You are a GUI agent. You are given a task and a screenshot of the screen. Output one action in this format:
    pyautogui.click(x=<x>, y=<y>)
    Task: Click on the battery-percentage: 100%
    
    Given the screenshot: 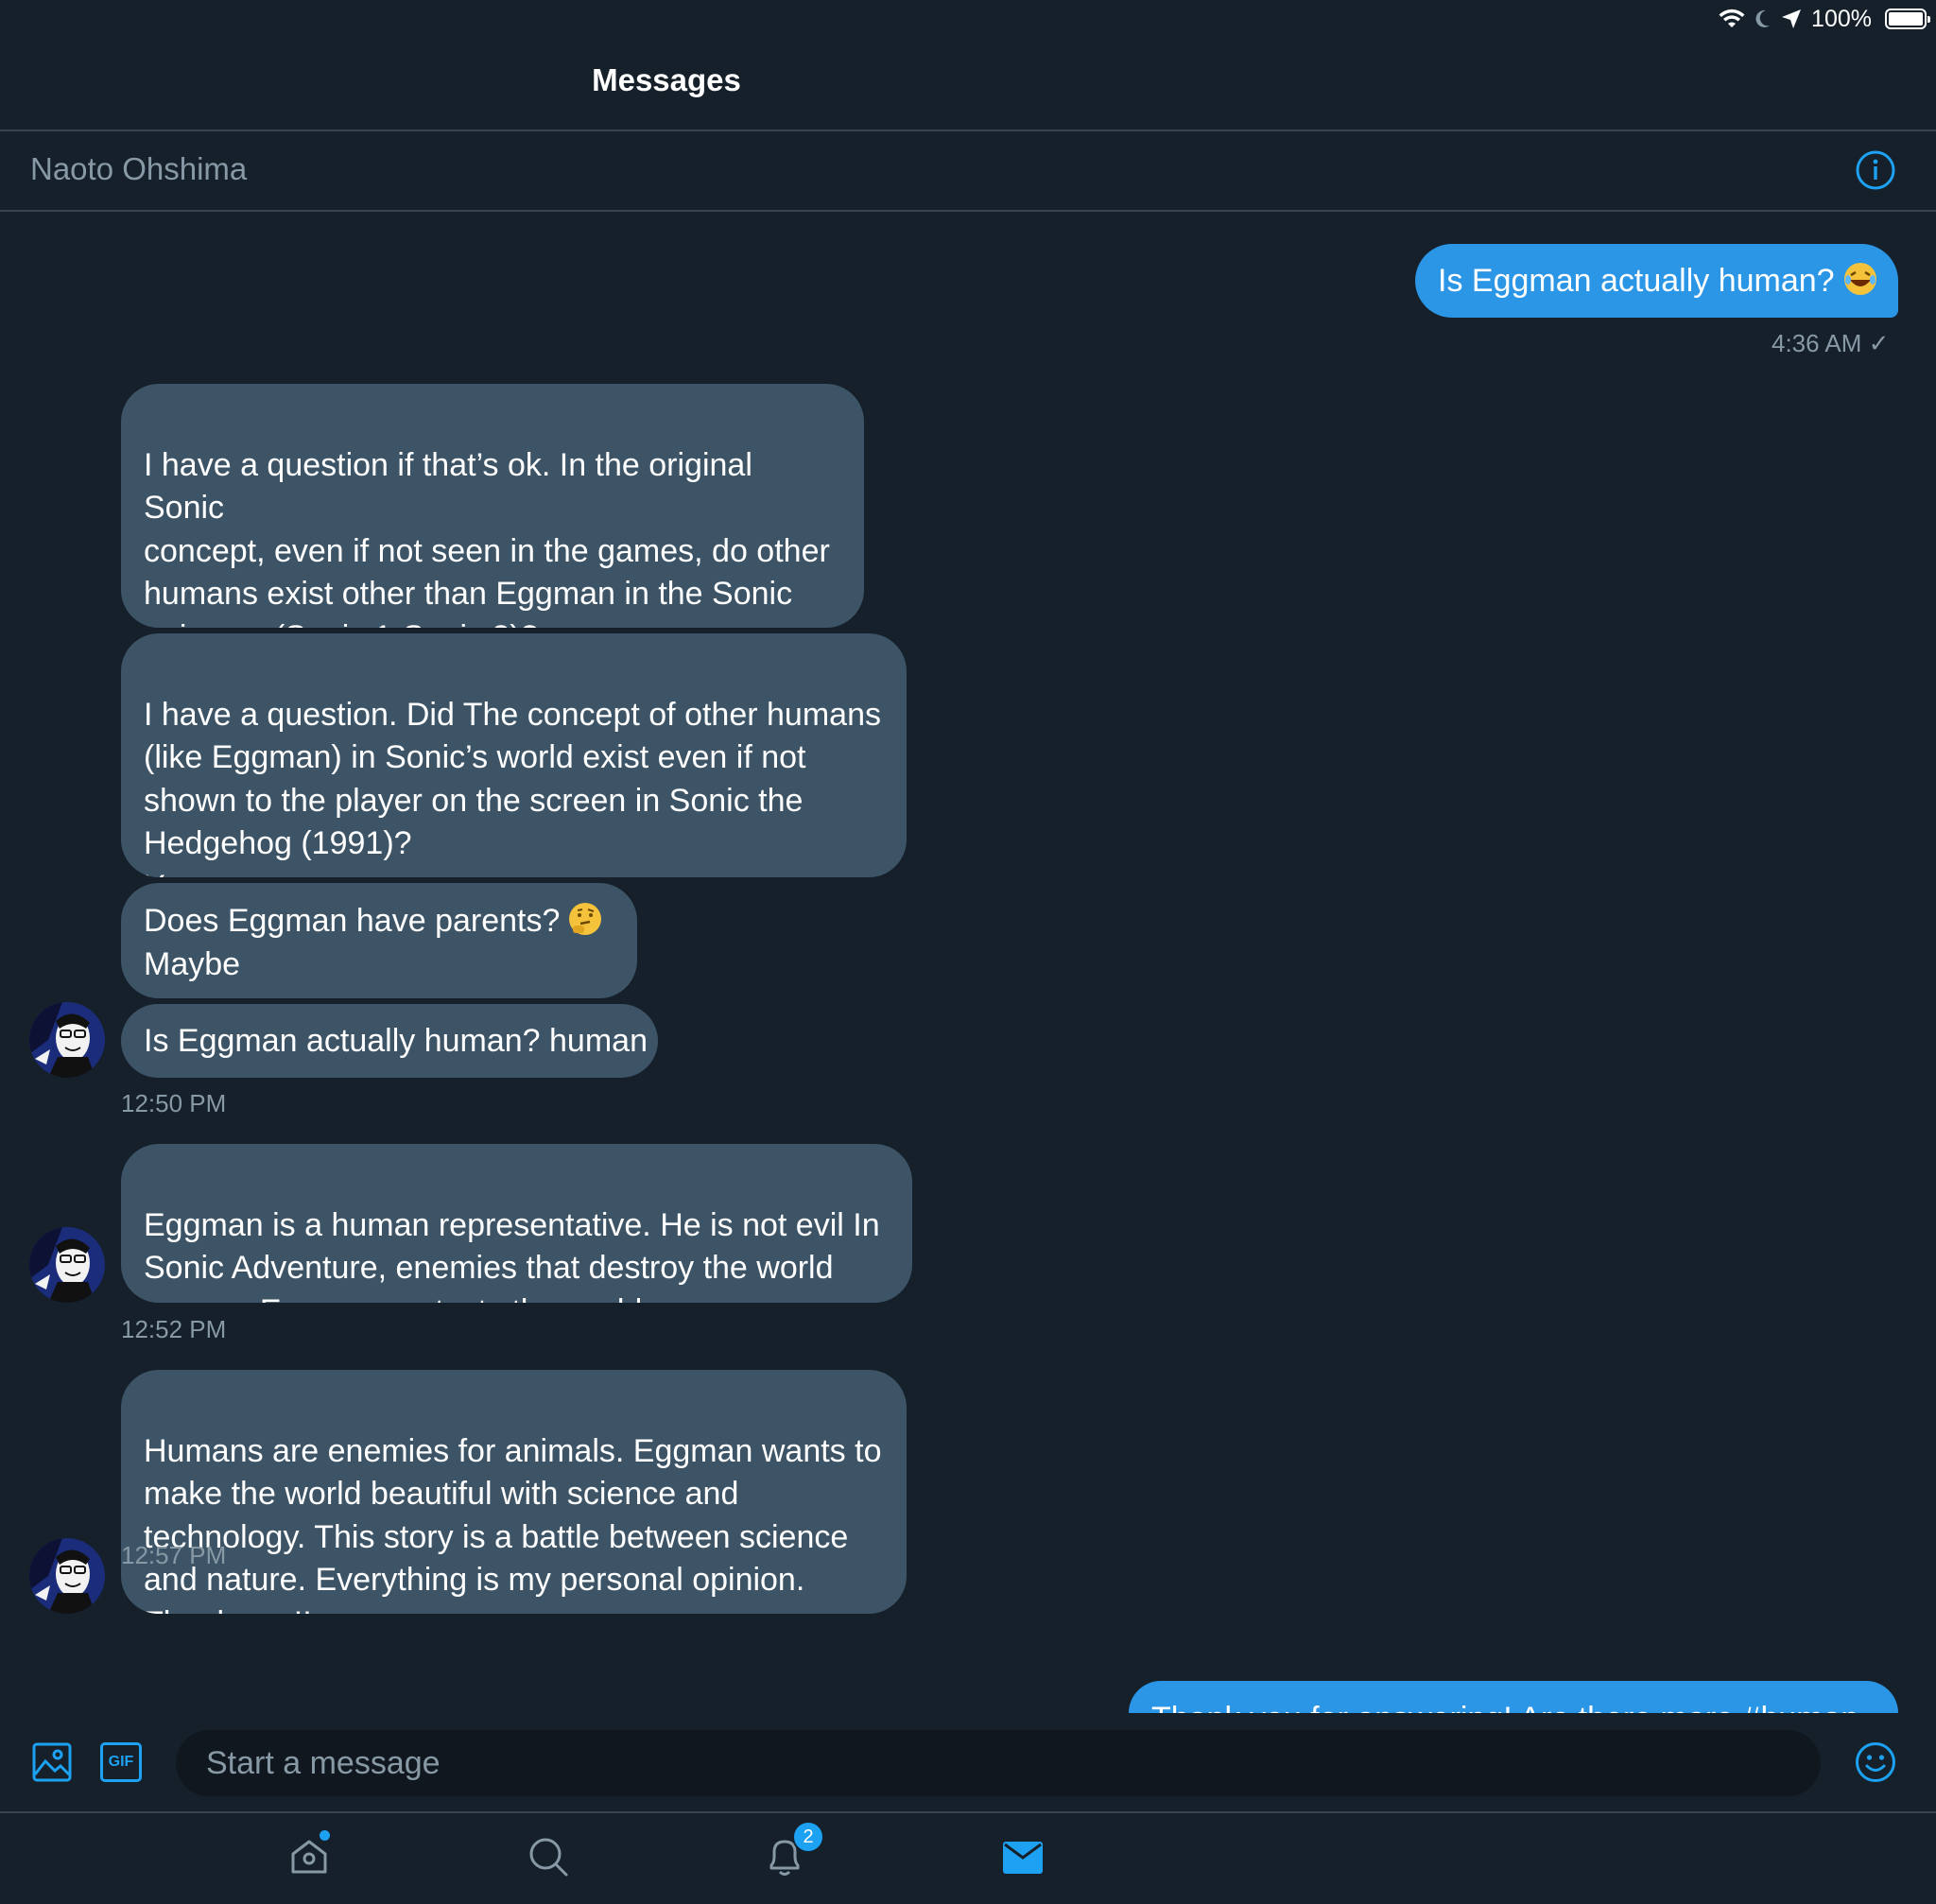 What is the action you would take?
    pyautogui.click(x=1841, y=18)
    